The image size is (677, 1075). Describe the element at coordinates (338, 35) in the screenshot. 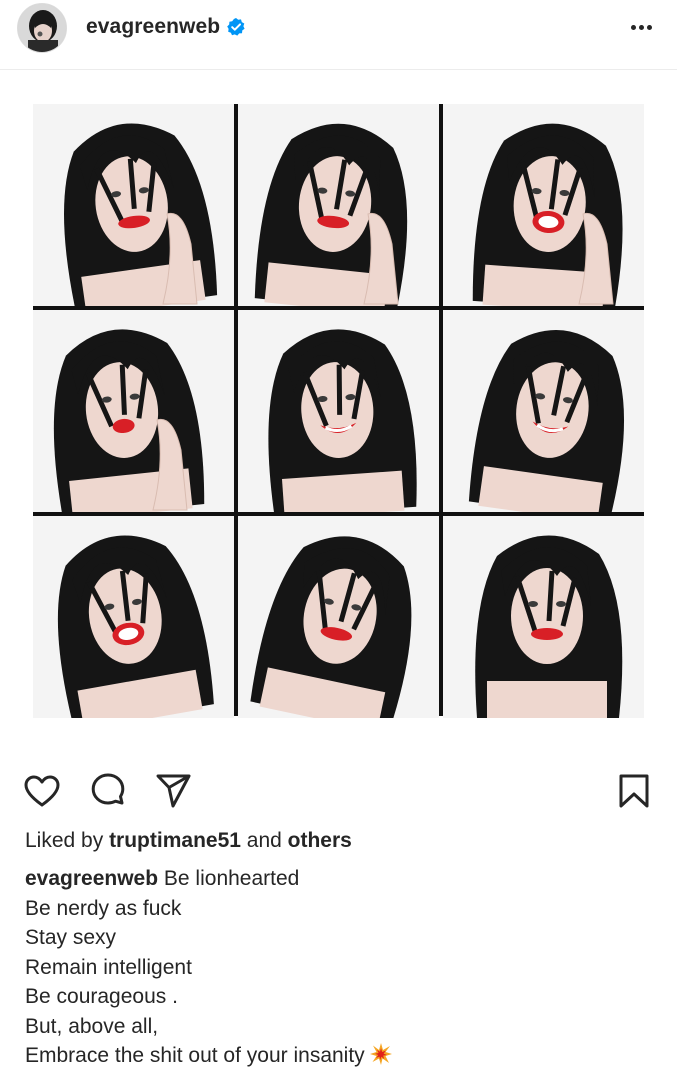

I see `post-header: evagreenweb` at that location.